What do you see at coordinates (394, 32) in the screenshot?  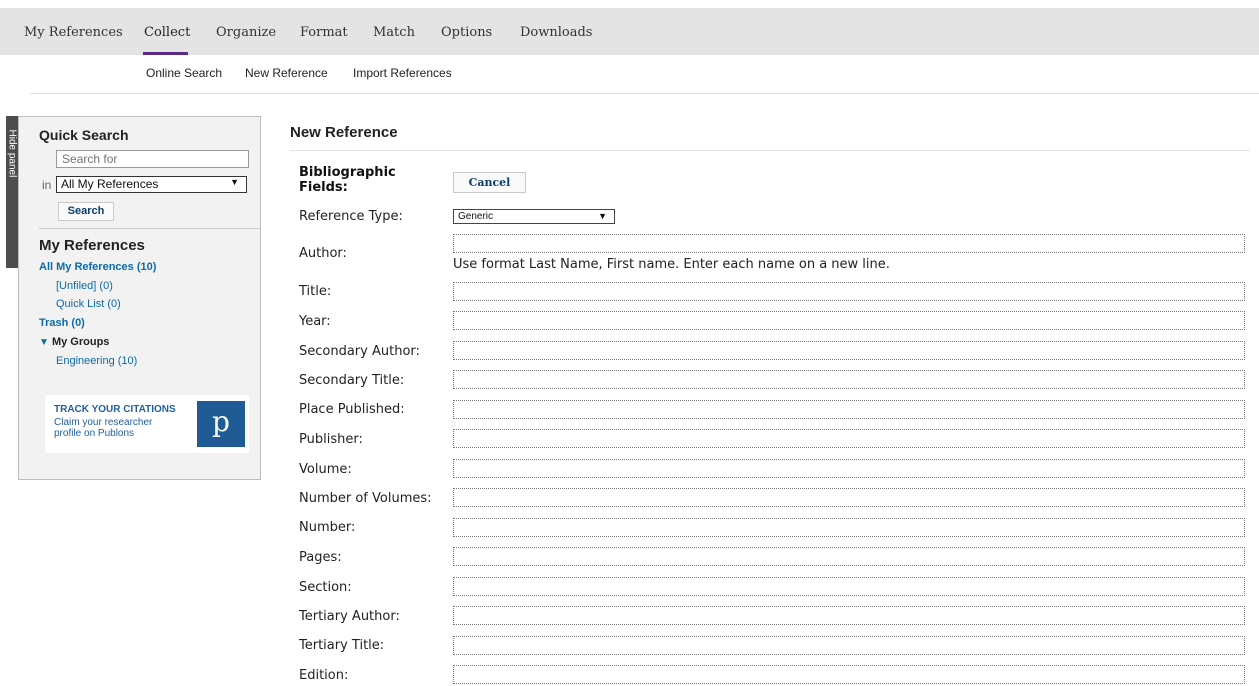 I see `tab-match: Match` at bounding box center [394, 32].